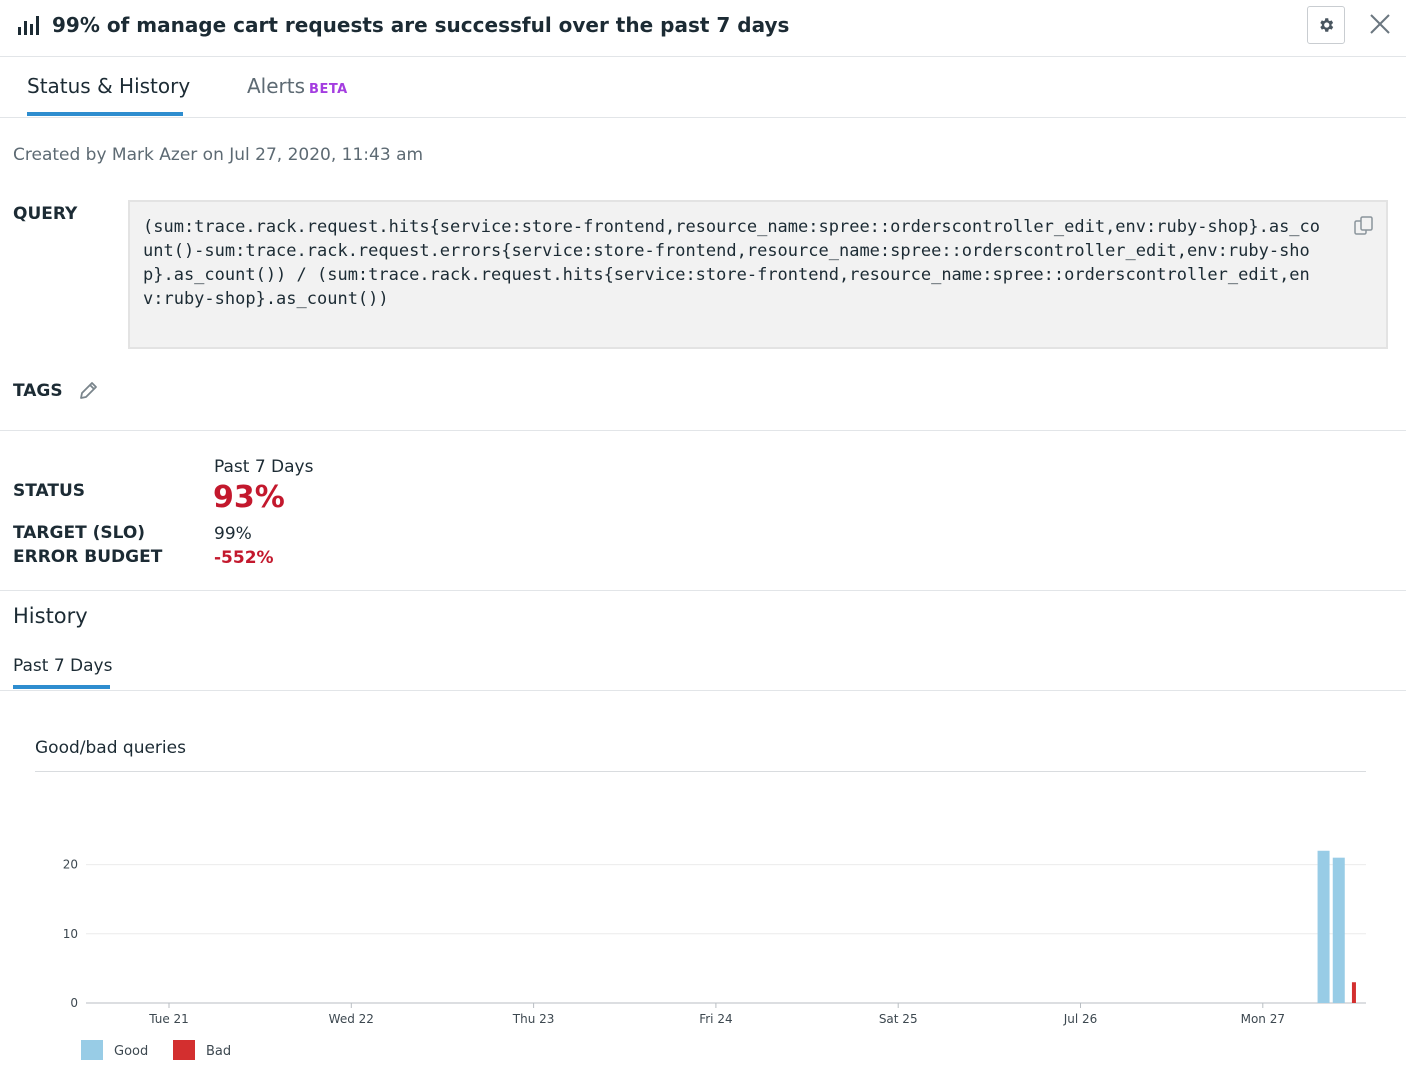 This screenshot has height=1076, width=1406. I want to click on tab-alerts: Alerts BETA, so click(297, 86).